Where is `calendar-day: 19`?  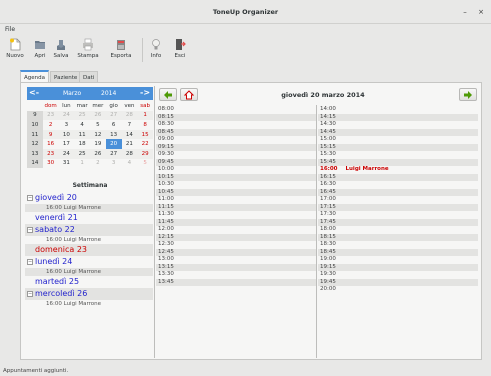 calendar-day: 19 is located at coordinates (98, 144).